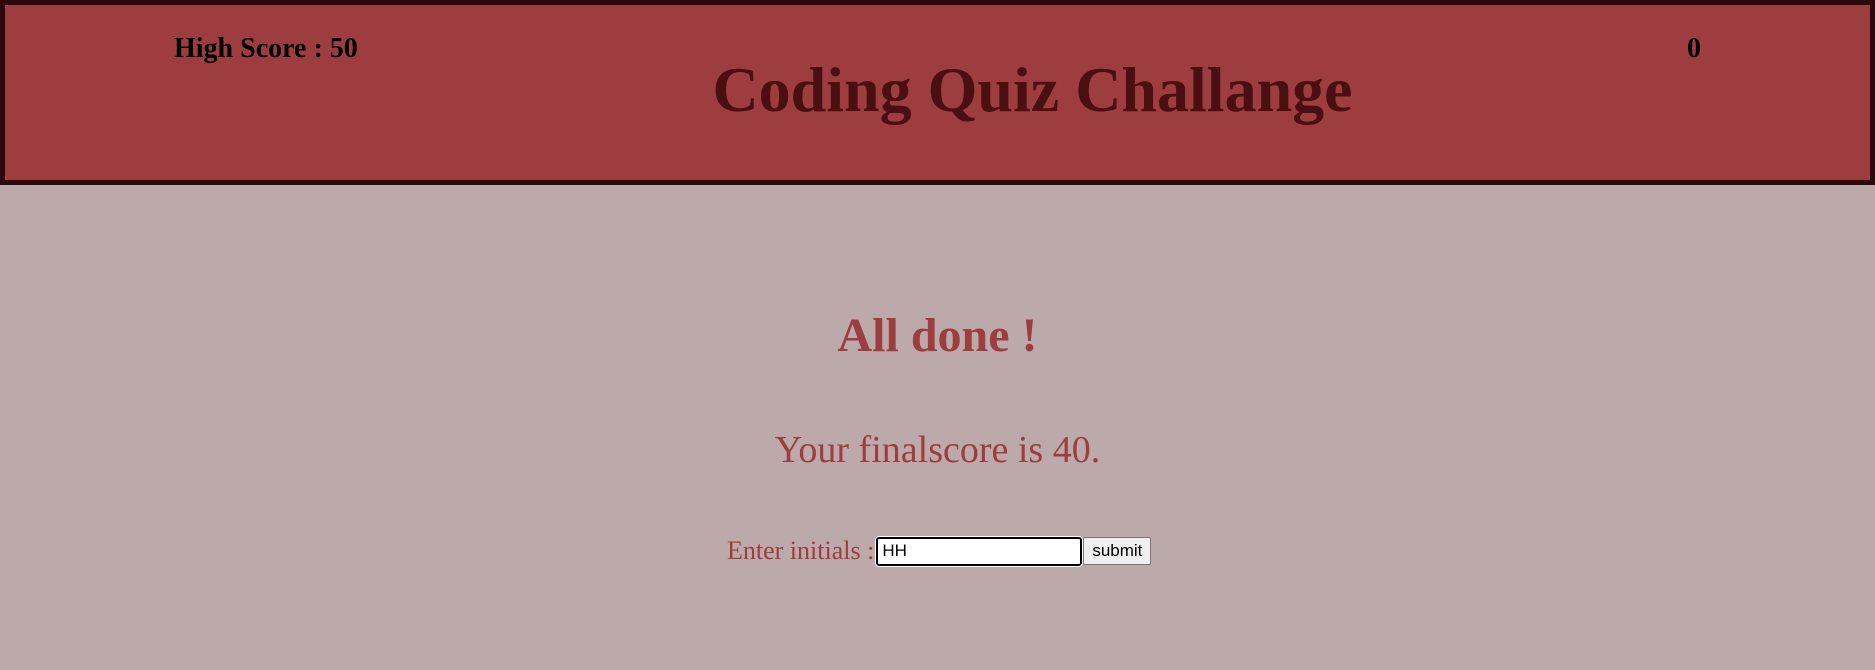 The height and width of the screenshot is (670, 1875). What do you see at coordinates (937, 450) in the screenshot?
I see `final-score-text: Your finalscore is 40.` at bounding box center [937, 450].